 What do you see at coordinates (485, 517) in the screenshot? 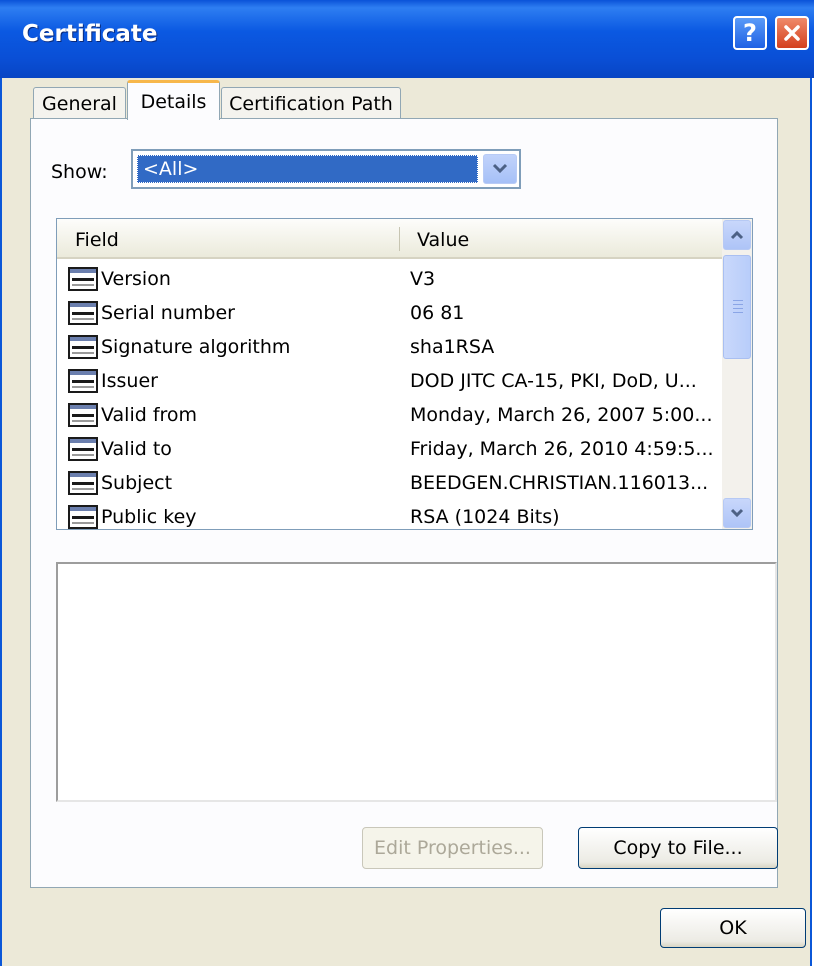
I see `row-value: RSA (1024 Bits)` at bounding box center [485, 517].